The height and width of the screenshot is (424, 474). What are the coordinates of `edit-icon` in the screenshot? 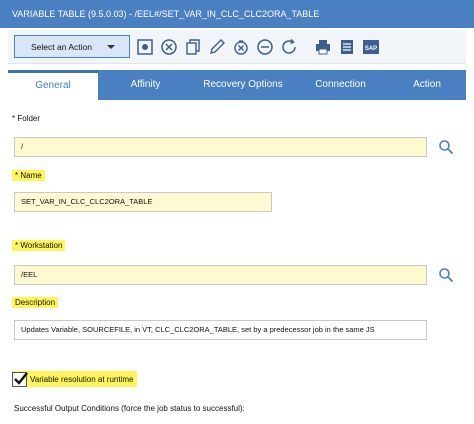 It's located at (217, 47).